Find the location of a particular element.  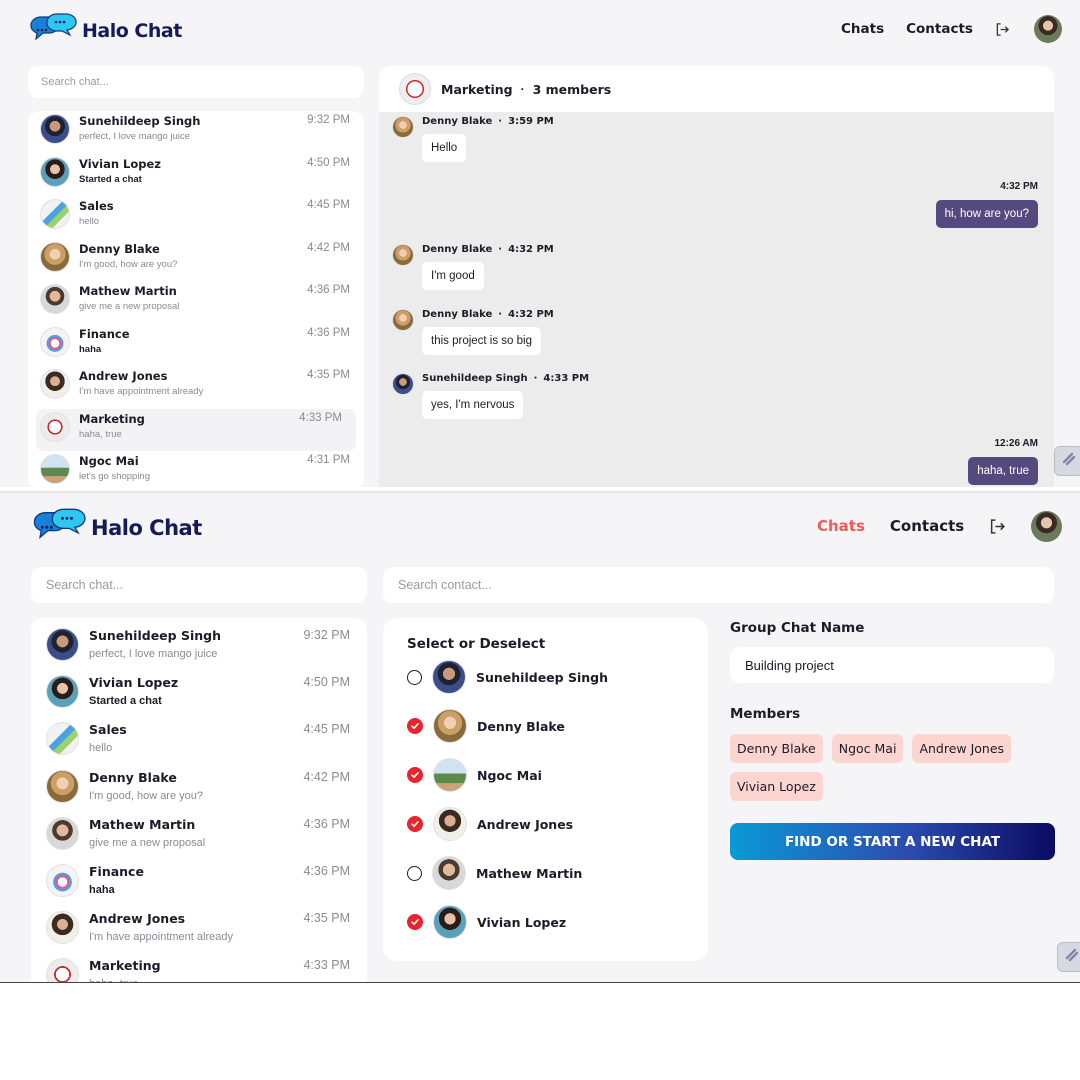

contact-select-row: Andrew Jones is located at coordinates (490, 824).